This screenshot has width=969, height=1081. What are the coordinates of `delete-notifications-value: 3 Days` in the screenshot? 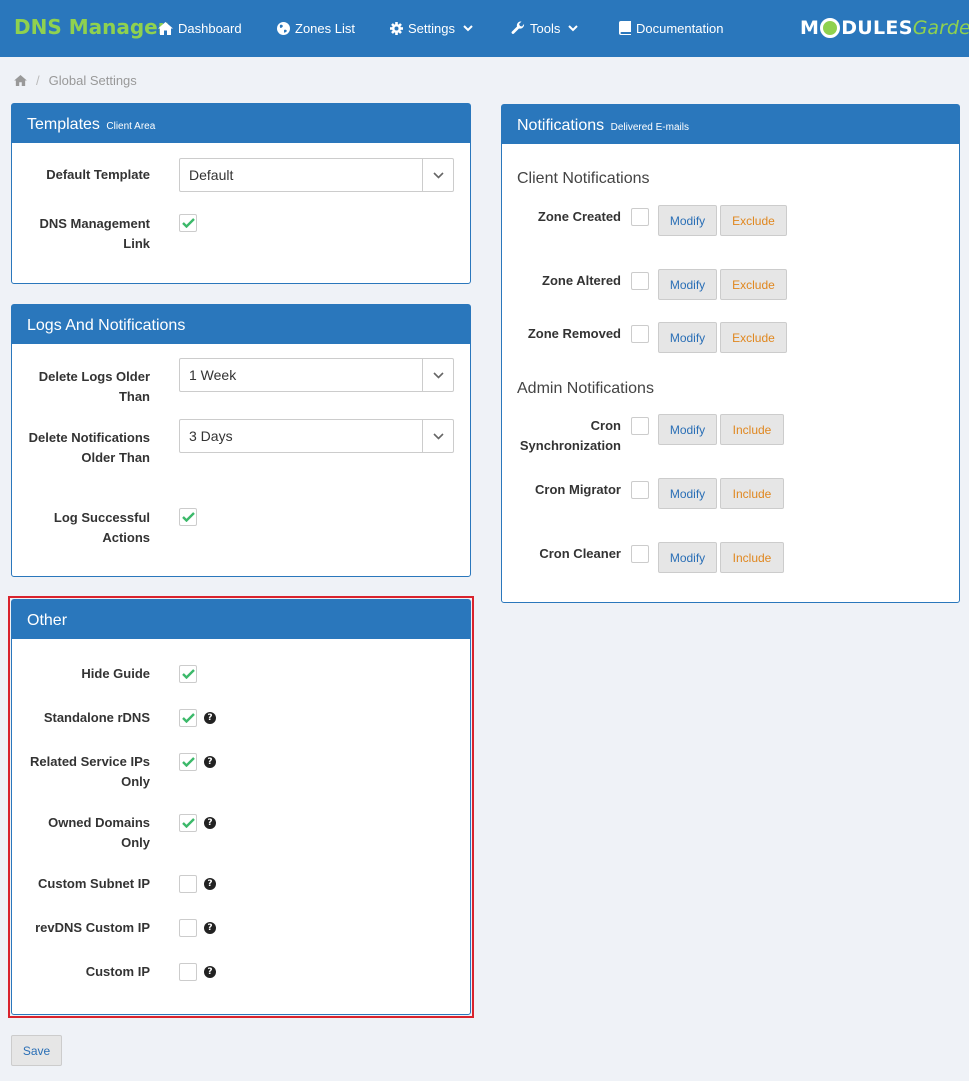 It's located at (211, 436).